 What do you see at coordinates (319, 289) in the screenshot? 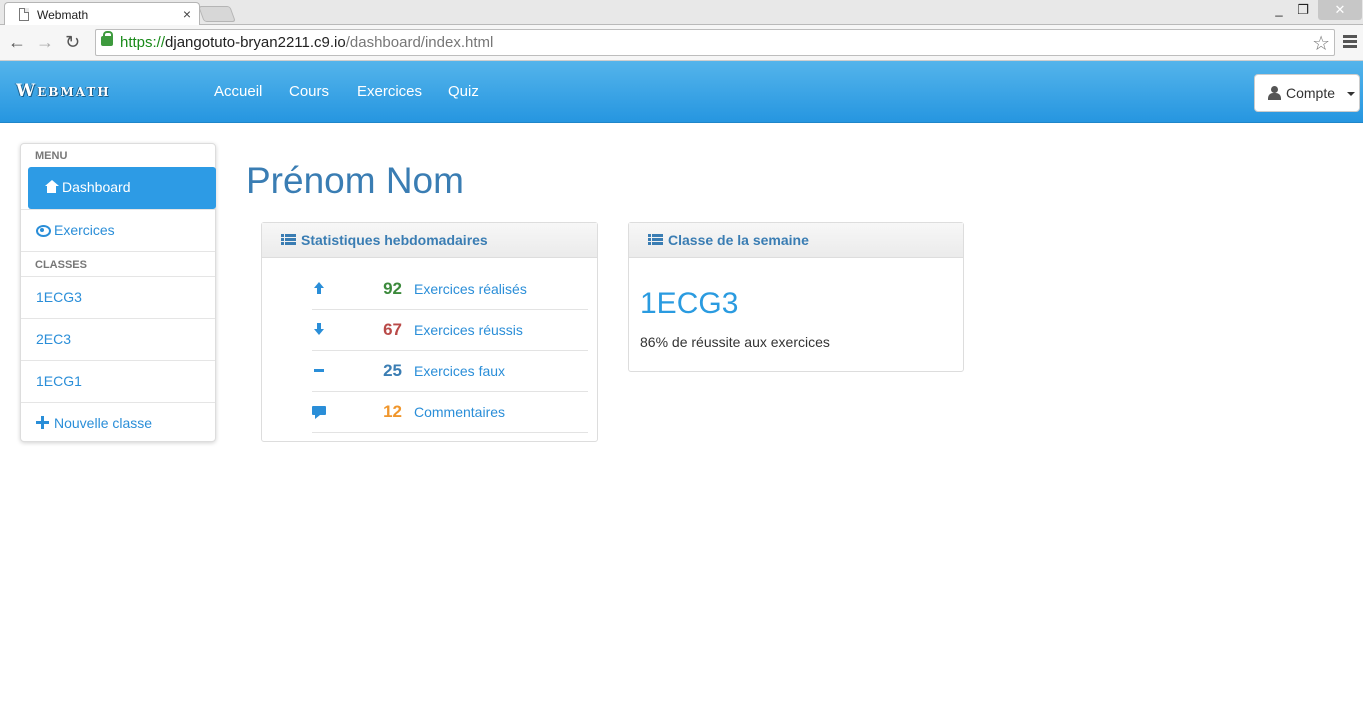
I see `arrow-up-icon` at bounding box center [319, 289].